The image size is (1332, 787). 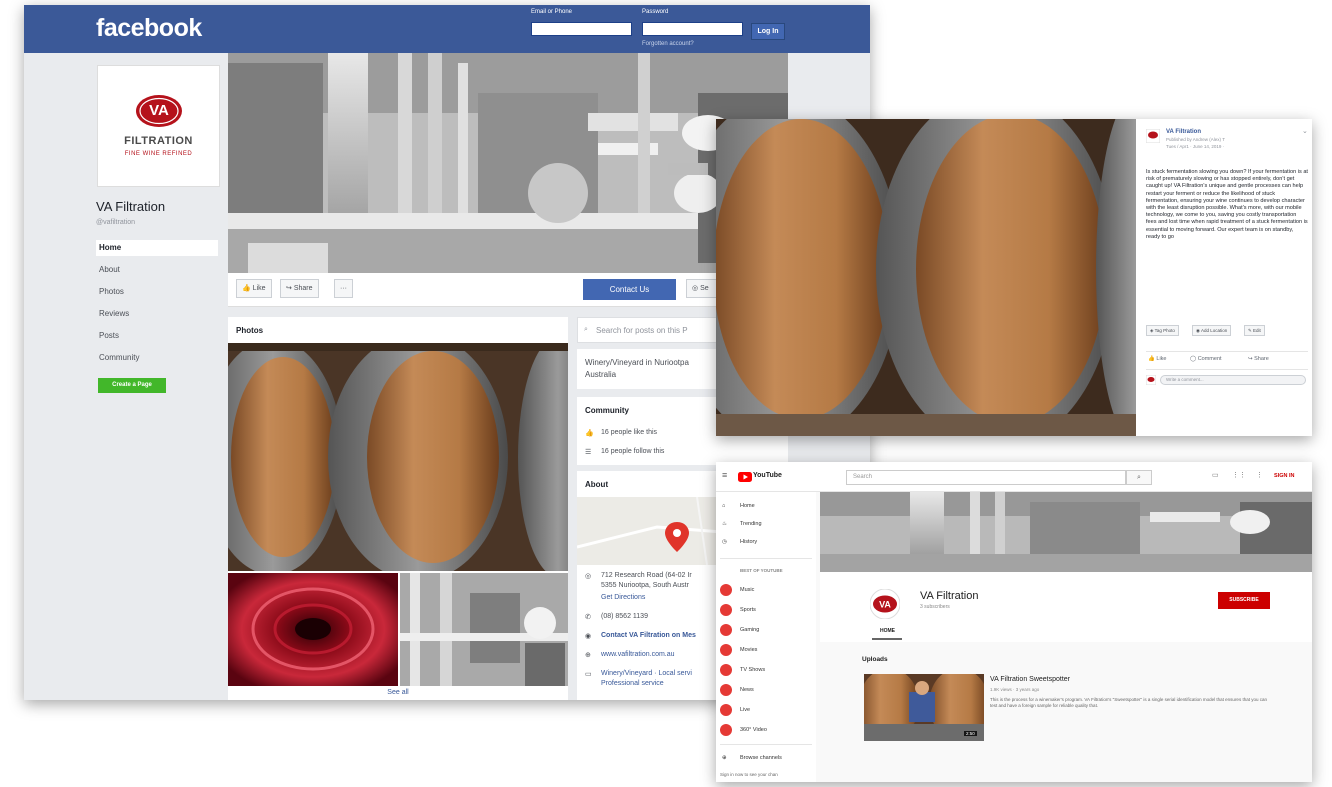 I want to click on add-location-button: ◉ Add Location, so click(x=1212, y=330).